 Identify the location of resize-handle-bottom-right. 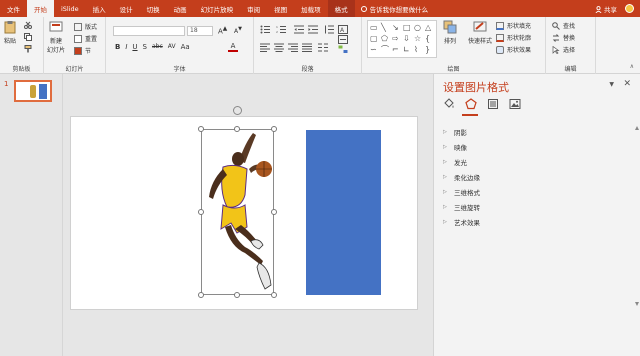
(274, 295).